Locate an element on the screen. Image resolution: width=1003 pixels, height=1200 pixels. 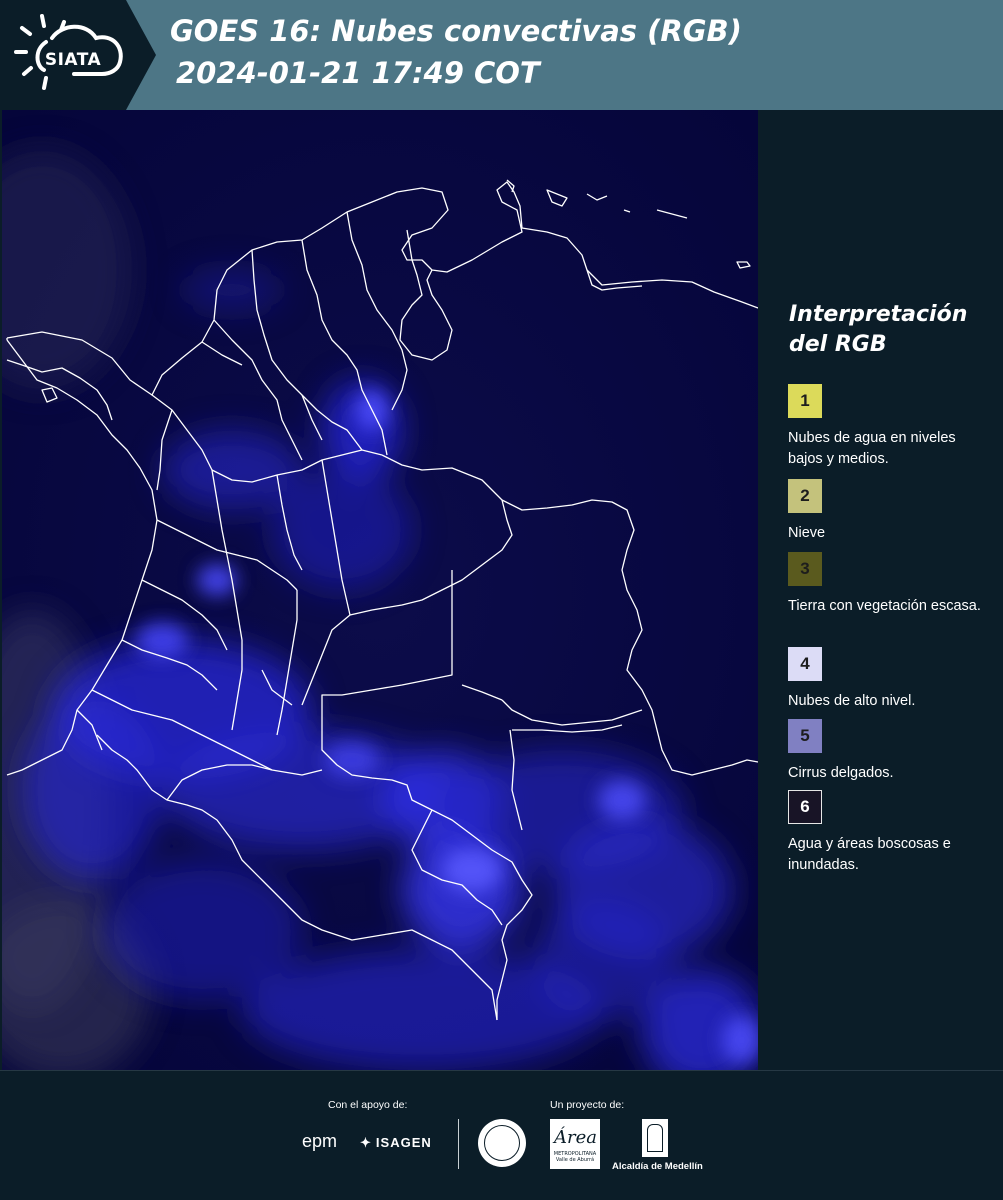
legend-title: Interpretación del RGB is located at coordinates (878, 329).